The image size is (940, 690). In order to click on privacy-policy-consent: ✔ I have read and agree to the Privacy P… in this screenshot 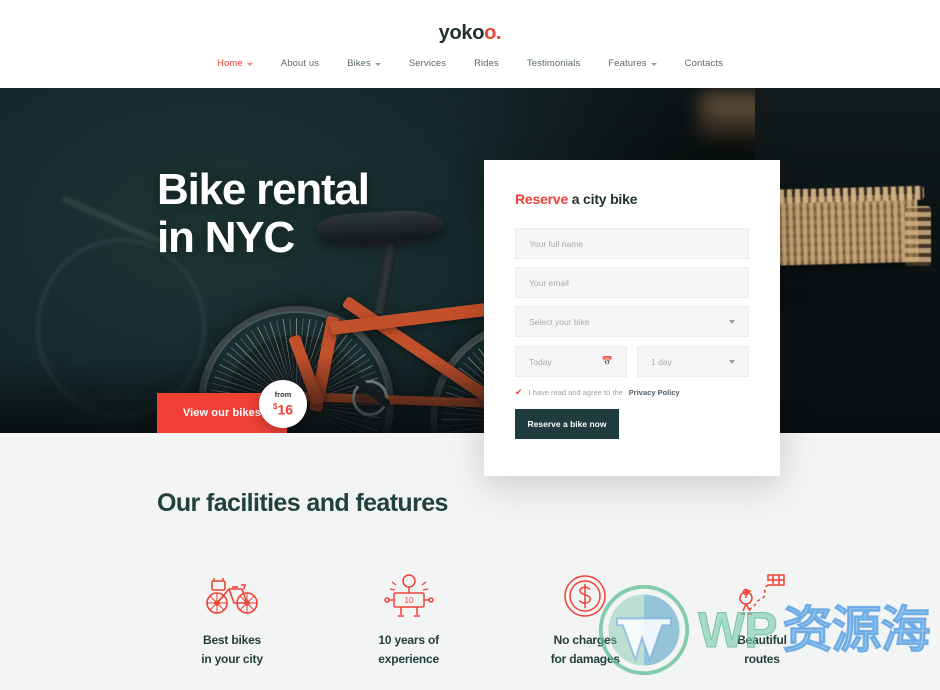, I will do `click(597, 393)`.